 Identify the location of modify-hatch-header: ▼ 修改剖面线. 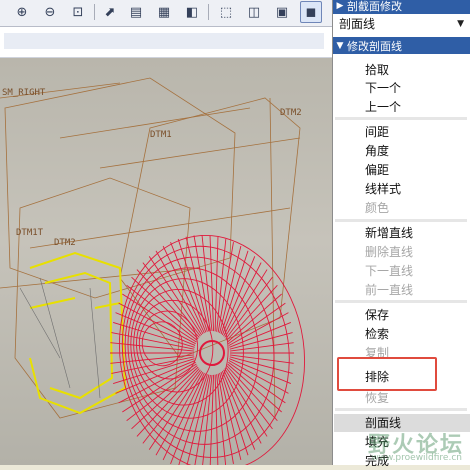
(401, 45).